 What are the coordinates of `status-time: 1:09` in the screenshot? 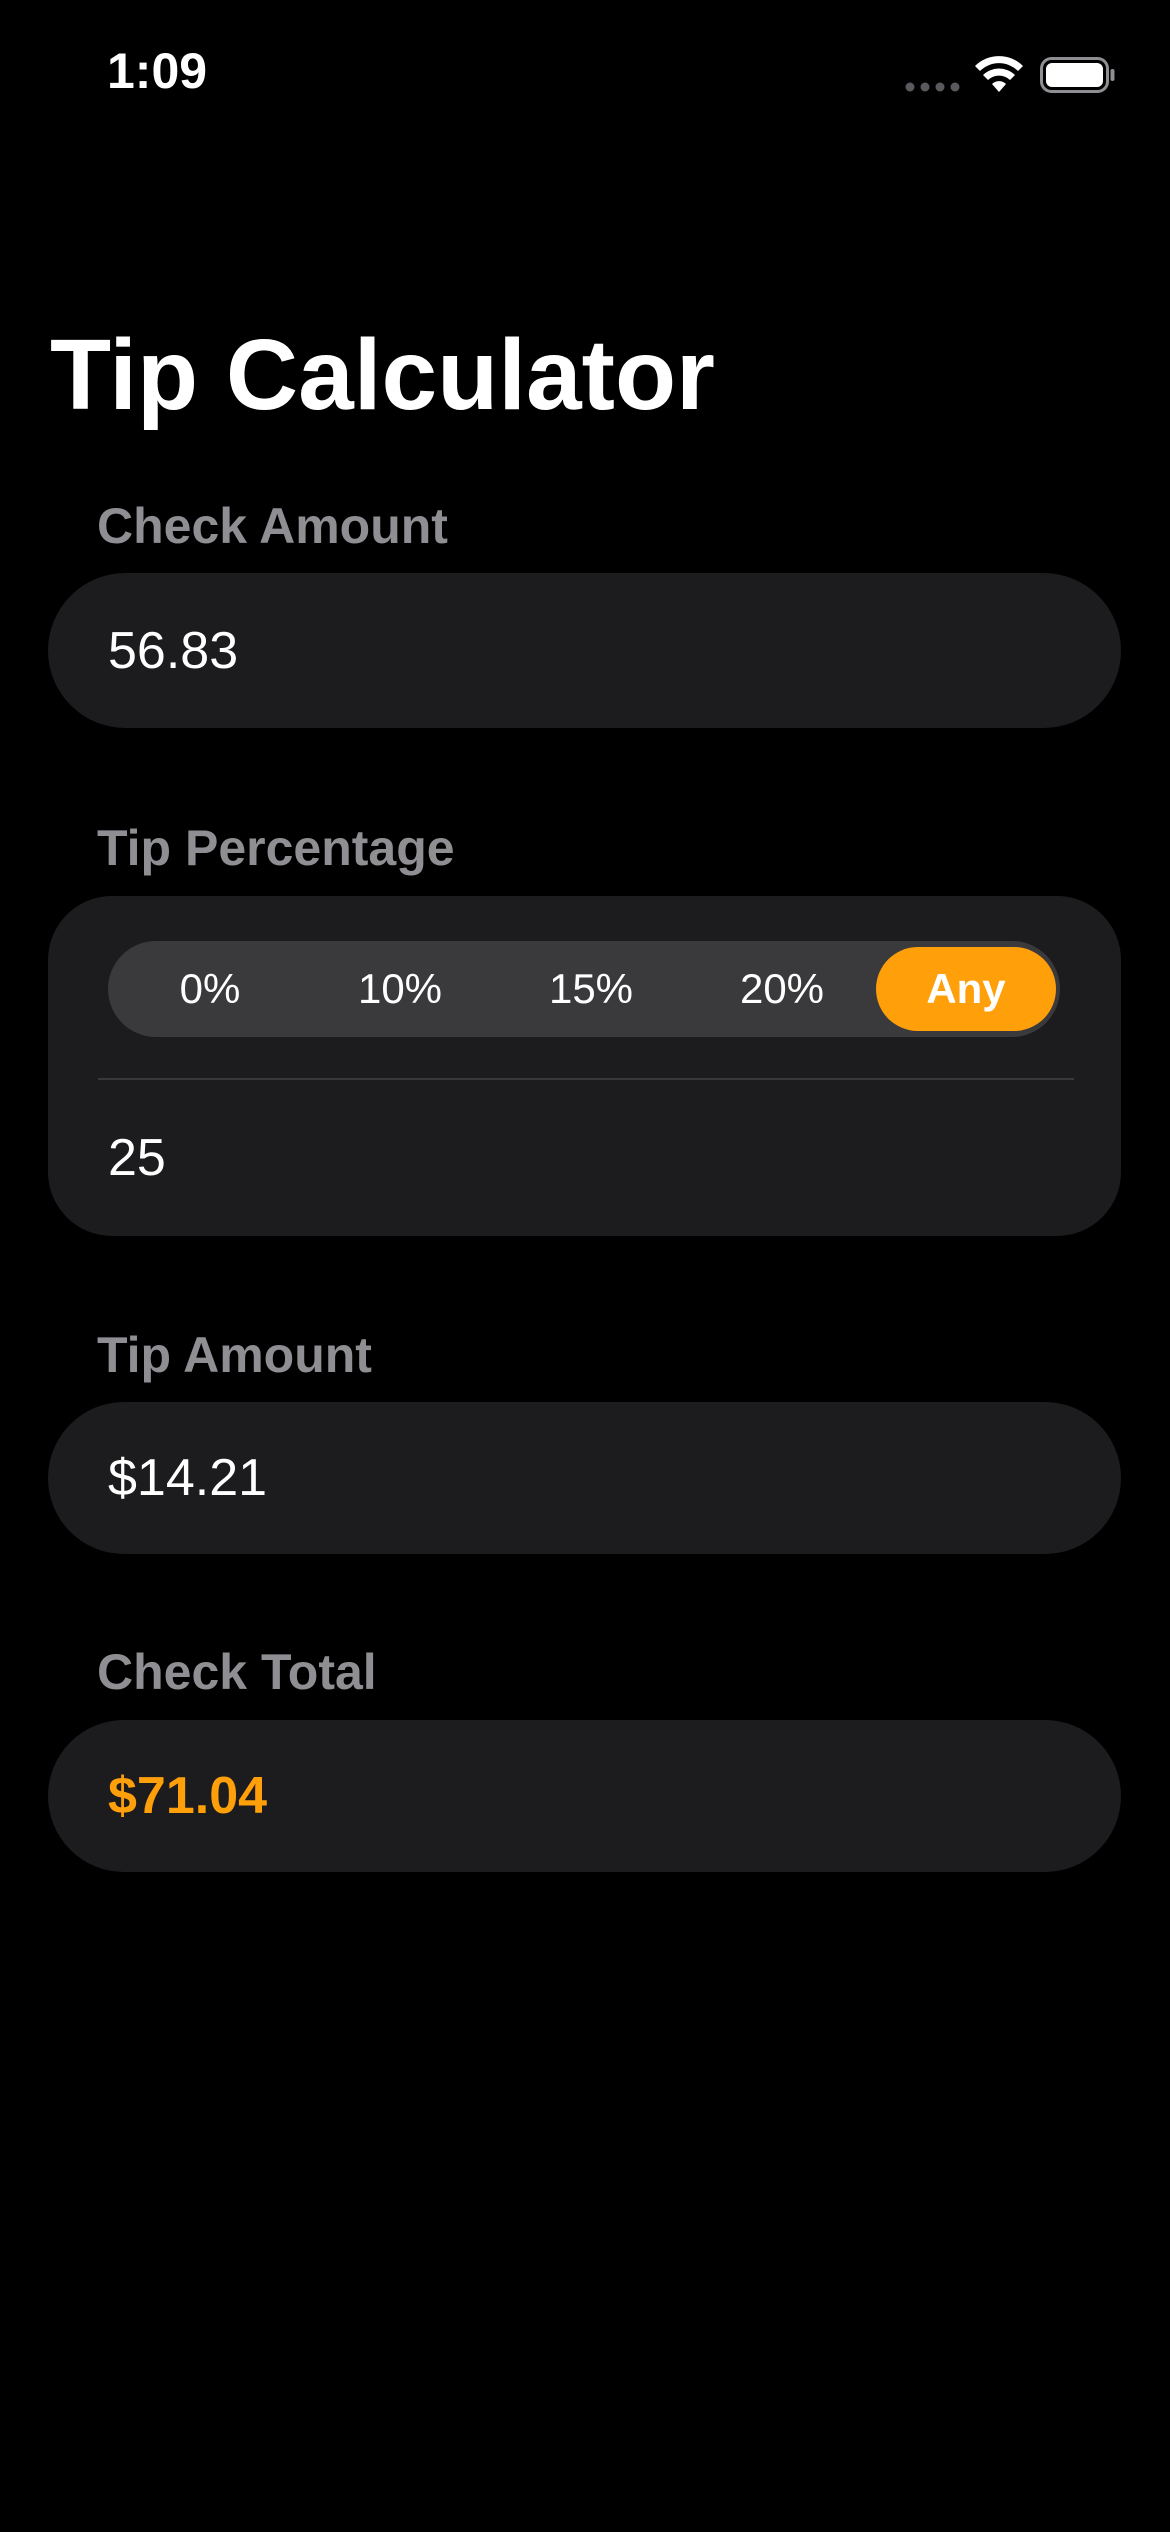 It's located at (157, 71).